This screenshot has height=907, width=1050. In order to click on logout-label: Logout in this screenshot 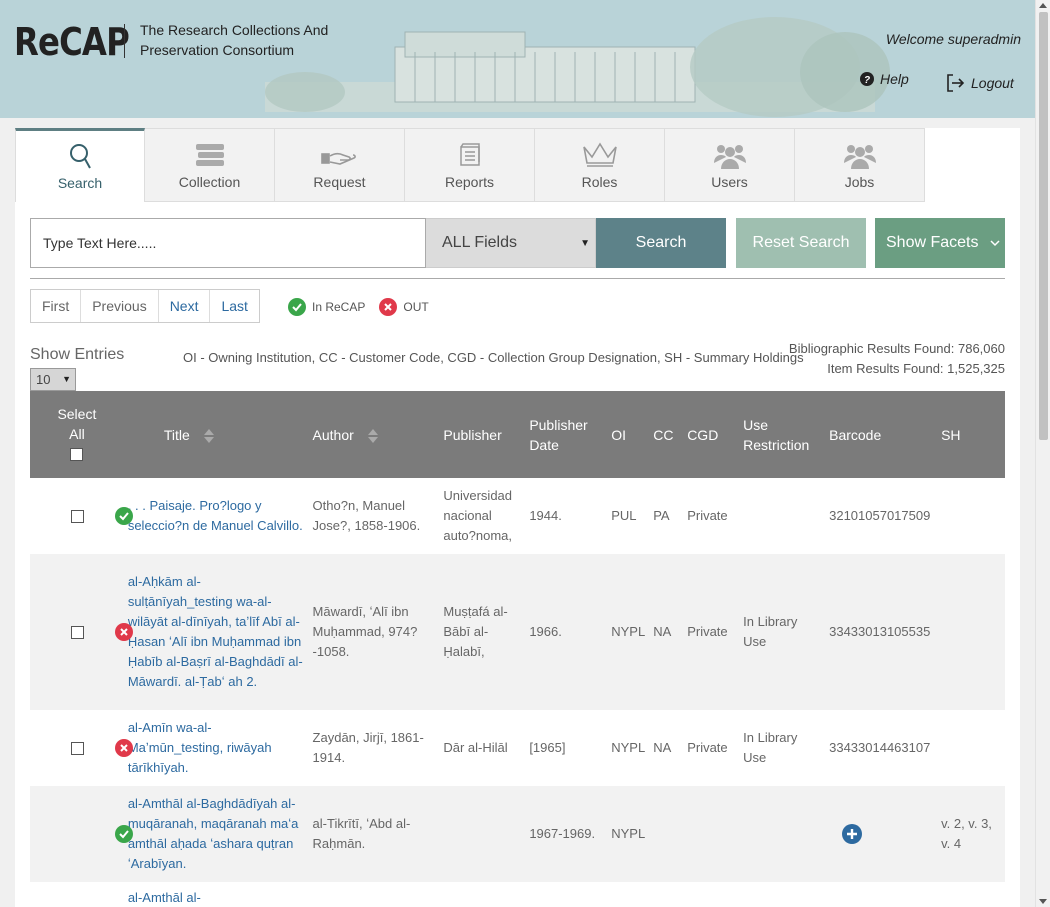, I will do `click(992, 83)`.